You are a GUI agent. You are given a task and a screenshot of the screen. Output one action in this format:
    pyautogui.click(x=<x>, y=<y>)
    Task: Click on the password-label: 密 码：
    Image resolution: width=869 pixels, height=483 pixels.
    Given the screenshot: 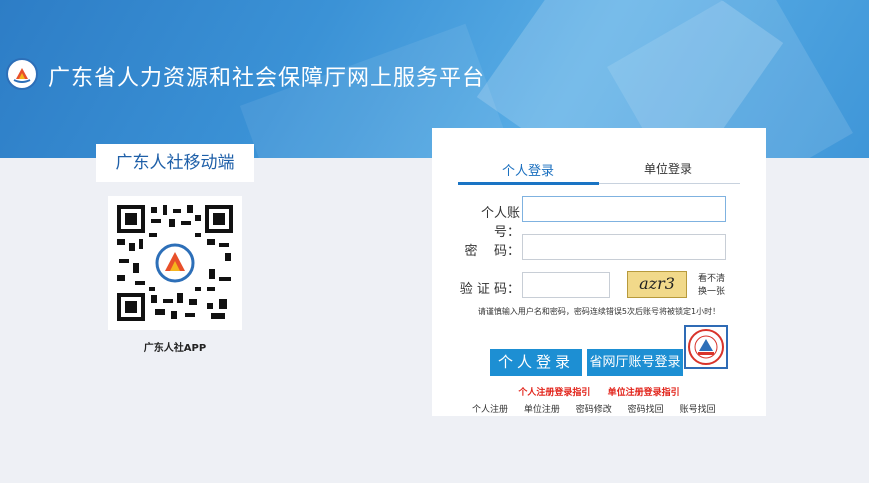 What is the action you would take?
    pyautogui.click(x=492, y=251)
    